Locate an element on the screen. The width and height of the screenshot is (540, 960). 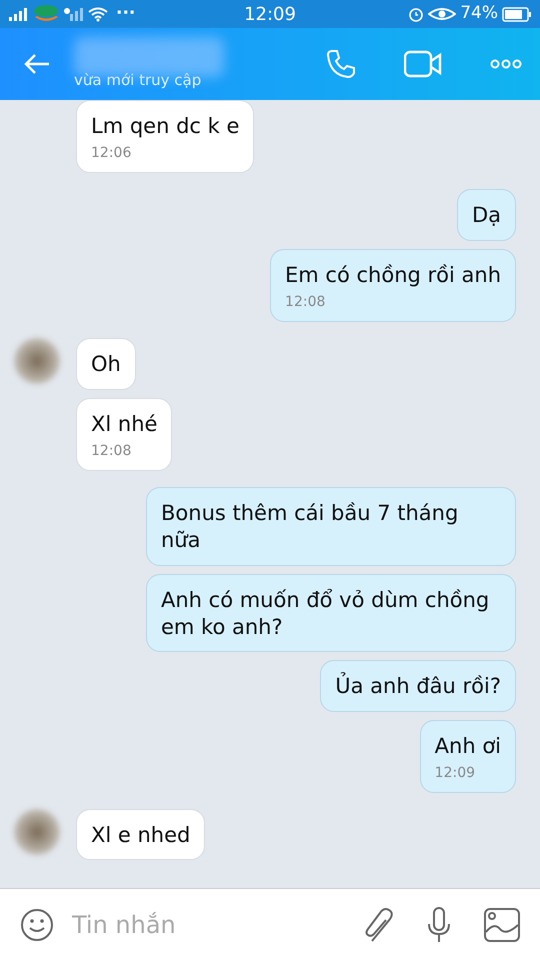
message-text: Bonus thêm cái bầu 7 tháng nữa is located at coordinates (310, 527).